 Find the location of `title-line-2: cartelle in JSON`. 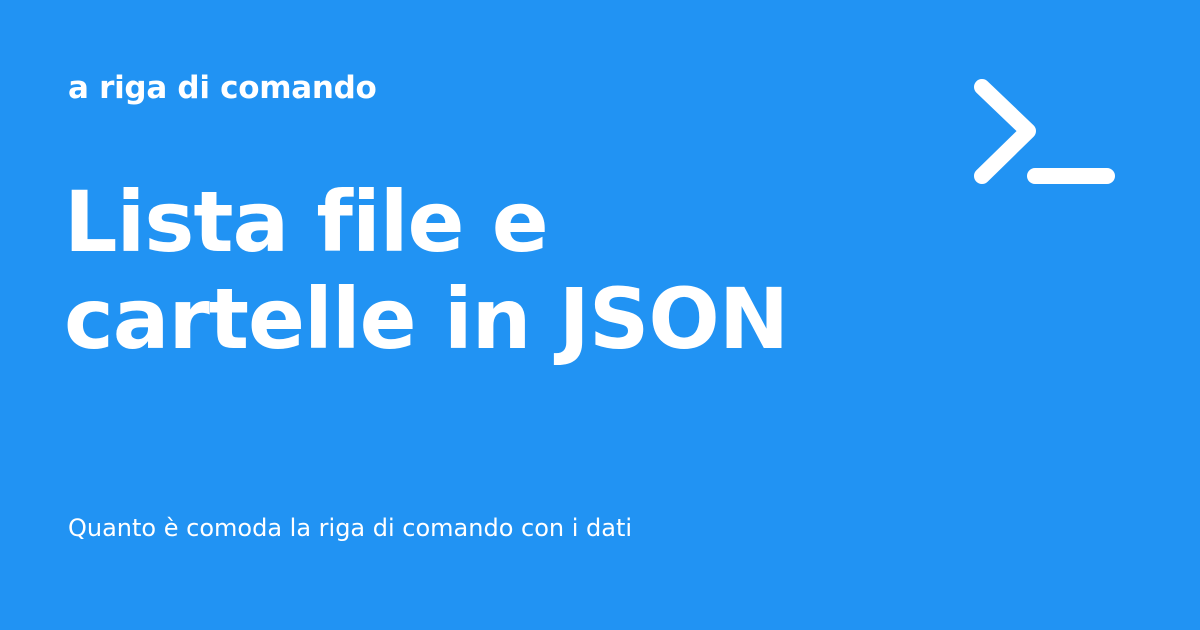

title-line-2: cartelle in JSON is located at coordinates (426, 319).